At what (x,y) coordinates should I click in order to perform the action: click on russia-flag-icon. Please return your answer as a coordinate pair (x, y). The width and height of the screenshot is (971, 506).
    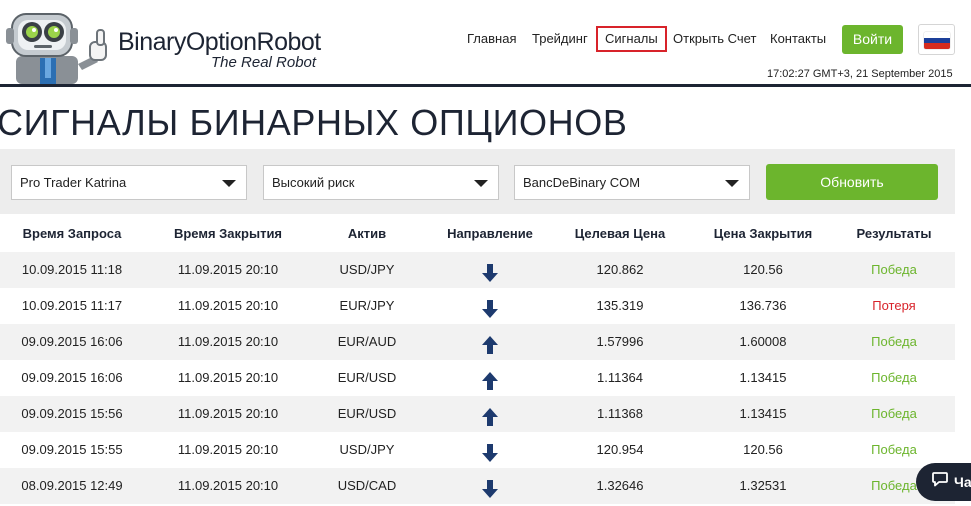
    Looking at the image, I should click on (937, 40).